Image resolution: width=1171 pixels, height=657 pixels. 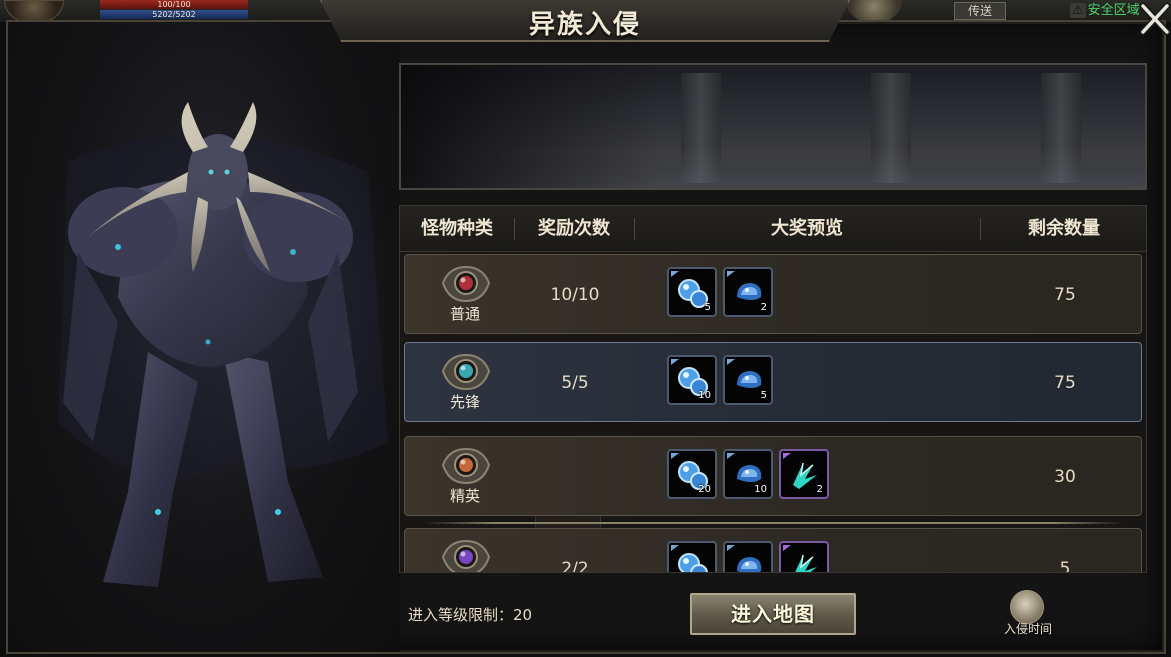 What do you see at coordinates (774, 523) in the screenshot?
I see `row-divider` at bounding box center [774, 523].